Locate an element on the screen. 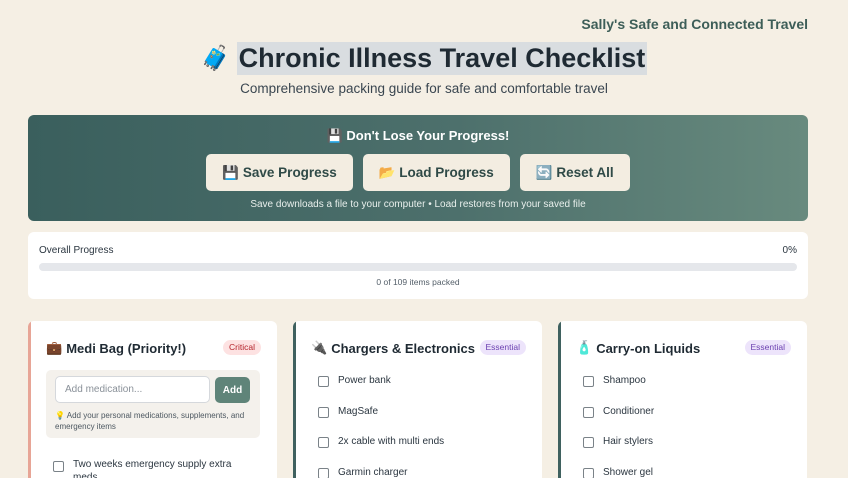 The image size is (848, 478). priority-badge: Critical is located at coordinates (242, 347).